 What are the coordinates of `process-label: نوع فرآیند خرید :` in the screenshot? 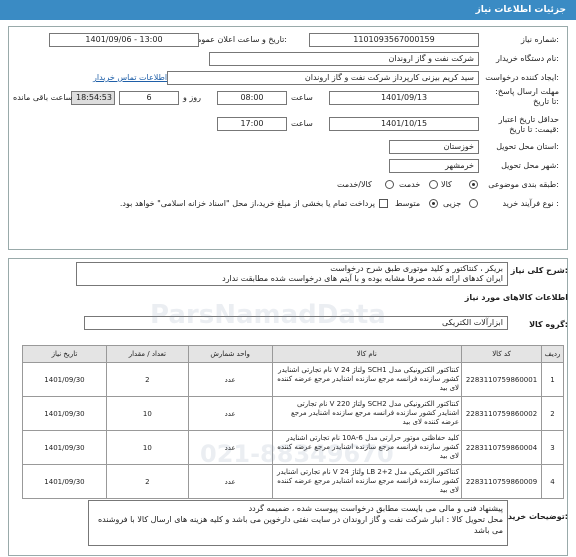 It's located at (530, 203).